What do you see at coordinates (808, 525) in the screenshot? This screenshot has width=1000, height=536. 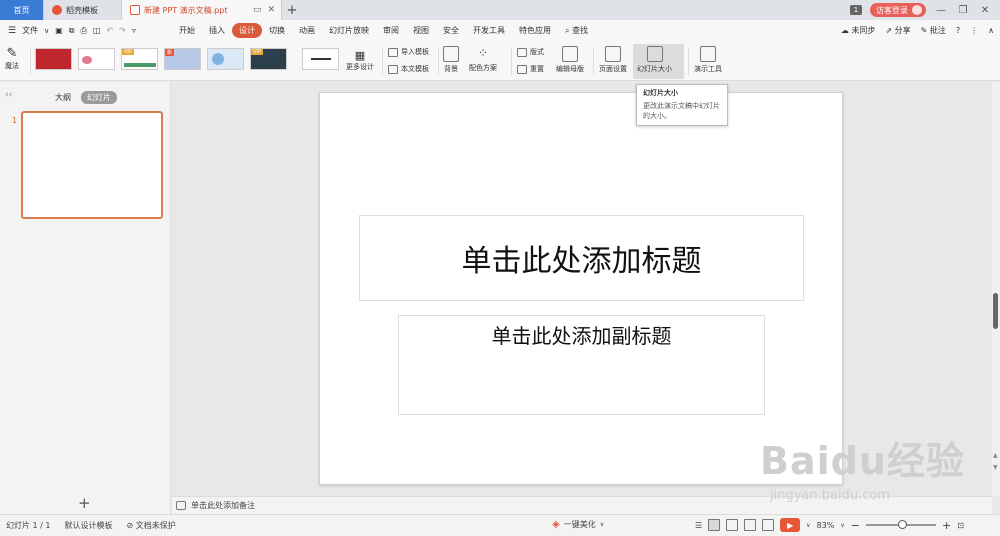 I see `play-options-icon: ∨` at bounding box center [808, 525].